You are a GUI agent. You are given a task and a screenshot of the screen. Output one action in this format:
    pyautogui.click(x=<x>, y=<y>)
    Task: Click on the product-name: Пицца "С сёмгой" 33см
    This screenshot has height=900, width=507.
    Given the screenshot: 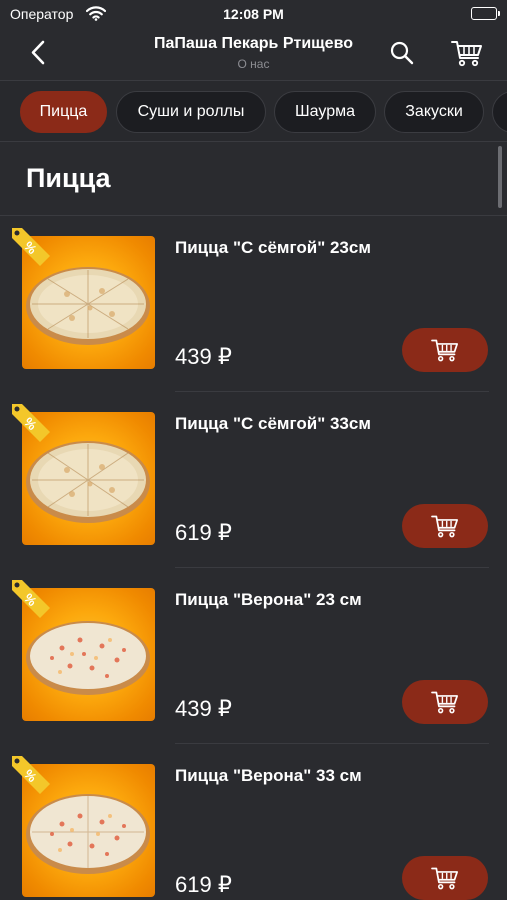 What is the action you would take?
    pyautogui.click(x=273, y=423)
    